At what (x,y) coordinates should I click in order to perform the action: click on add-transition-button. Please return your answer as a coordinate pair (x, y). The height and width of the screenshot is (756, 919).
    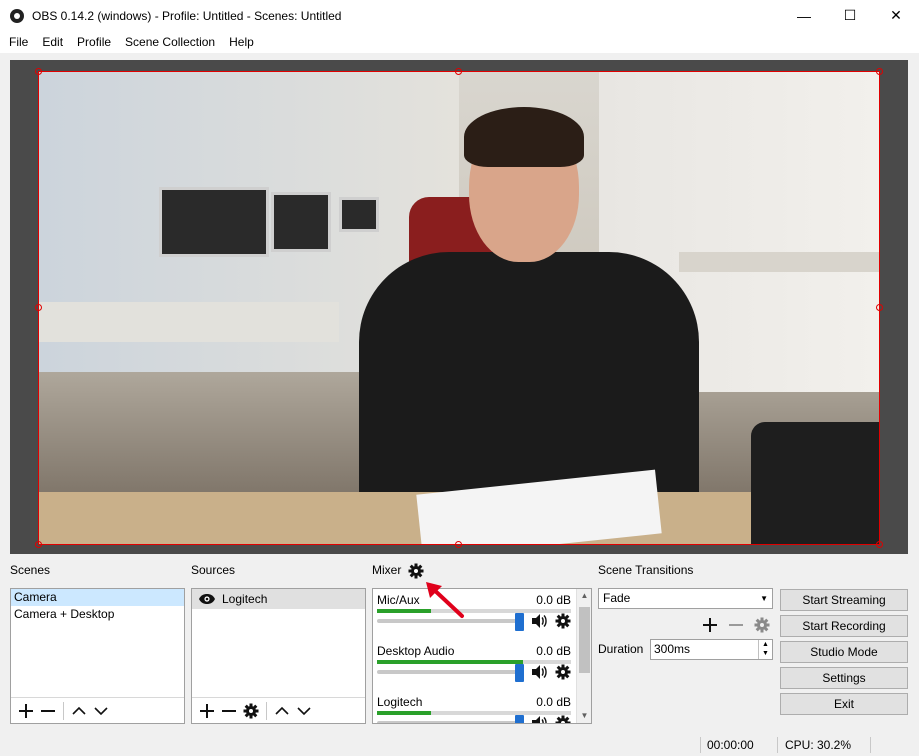
    Looking at the image, I should click on (710, 626).